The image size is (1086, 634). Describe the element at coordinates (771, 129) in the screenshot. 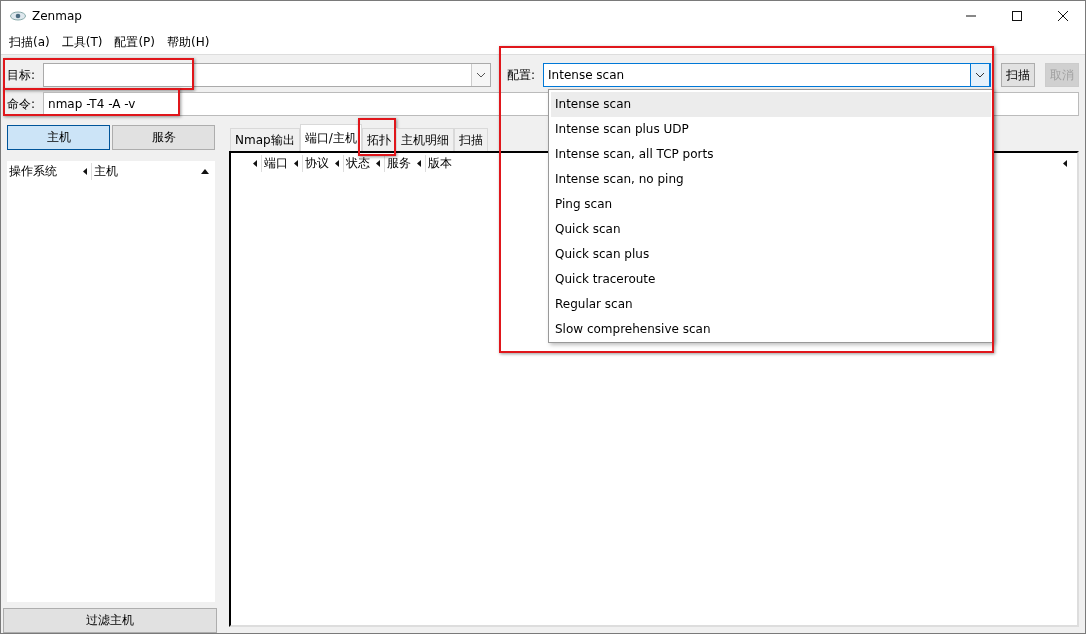

I see `dropdown-option: Intense scan plus UDP` at that location.